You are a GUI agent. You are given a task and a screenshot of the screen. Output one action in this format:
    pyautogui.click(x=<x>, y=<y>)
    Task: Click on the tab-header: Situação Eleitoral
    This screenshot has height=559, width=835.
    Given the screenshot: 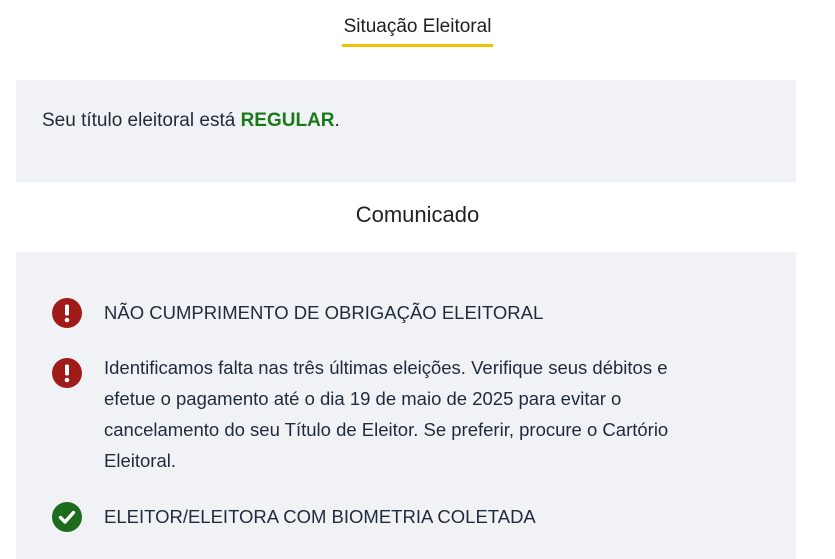 What is the action you would take?
    pyautogui.click(x=417, y=30)
    